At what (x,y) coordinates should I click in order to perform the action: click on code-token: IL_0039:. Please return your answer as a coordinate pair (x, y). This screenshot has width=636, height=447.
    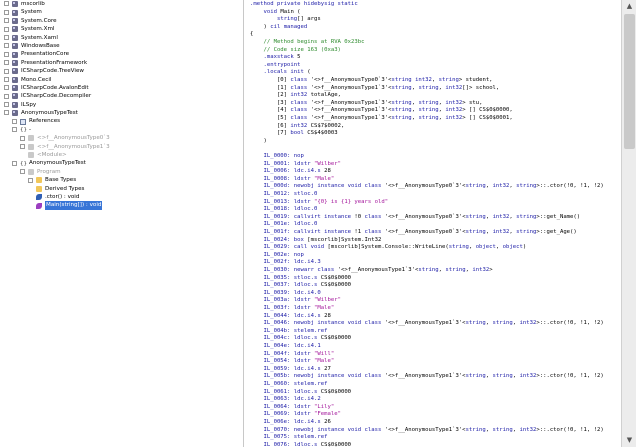
    Looking at the image, I should click on (270, 292).